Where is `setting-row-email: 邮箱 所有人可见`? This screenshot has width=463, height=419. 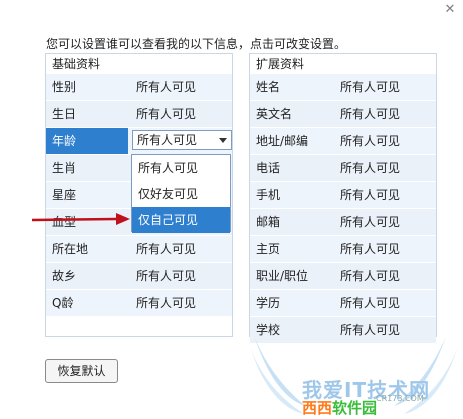 setting-row-email: 邮箱 所有人可见 is located at coordinates (343, 221).